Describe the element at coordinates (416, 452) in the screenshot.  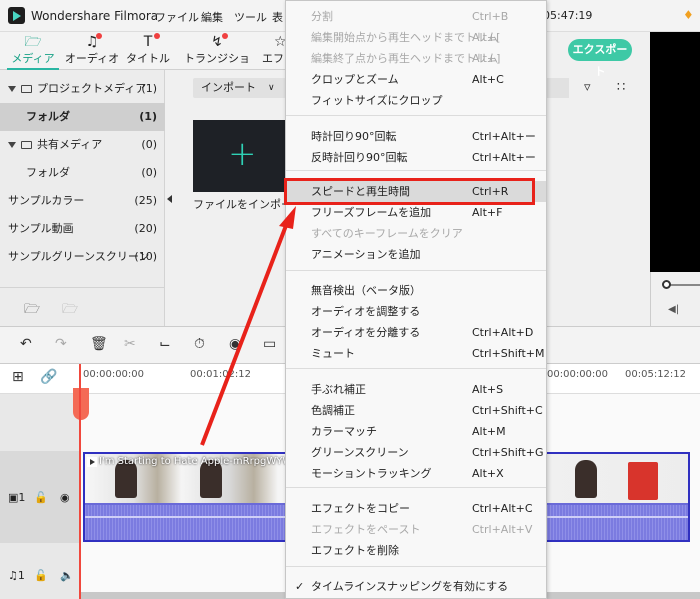
I see `context-menu-item: グリーンスクリーン Ctrl+Shift+G` at that location.